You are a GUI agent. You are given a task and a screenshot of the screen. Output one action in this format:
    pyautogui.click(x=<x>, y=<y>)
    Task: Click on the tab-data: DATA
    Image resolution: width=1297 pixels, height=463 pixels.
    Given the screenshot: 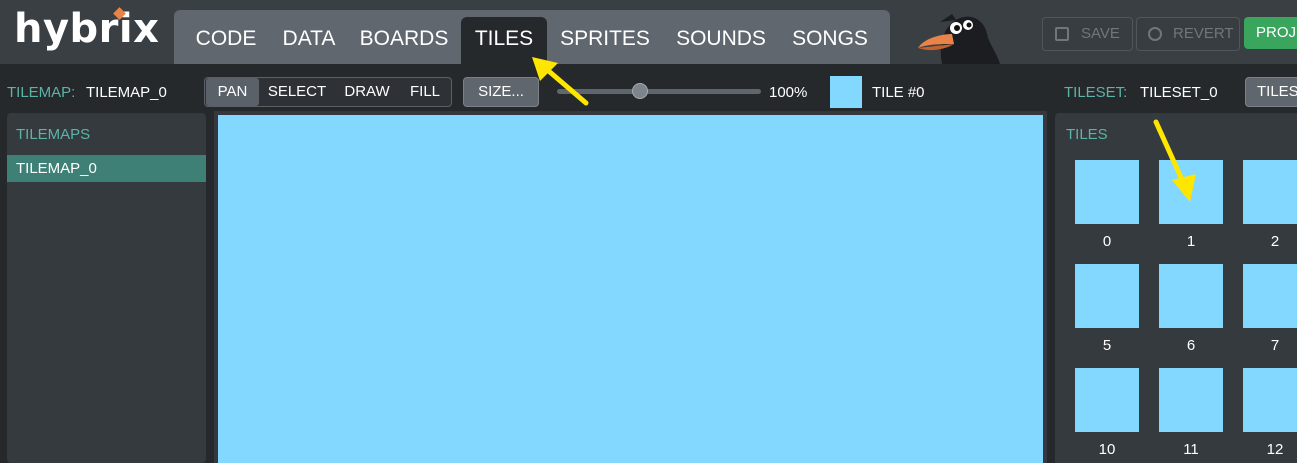 What is the action you would take?
    pyautogui.click(x=309, y=37)
    